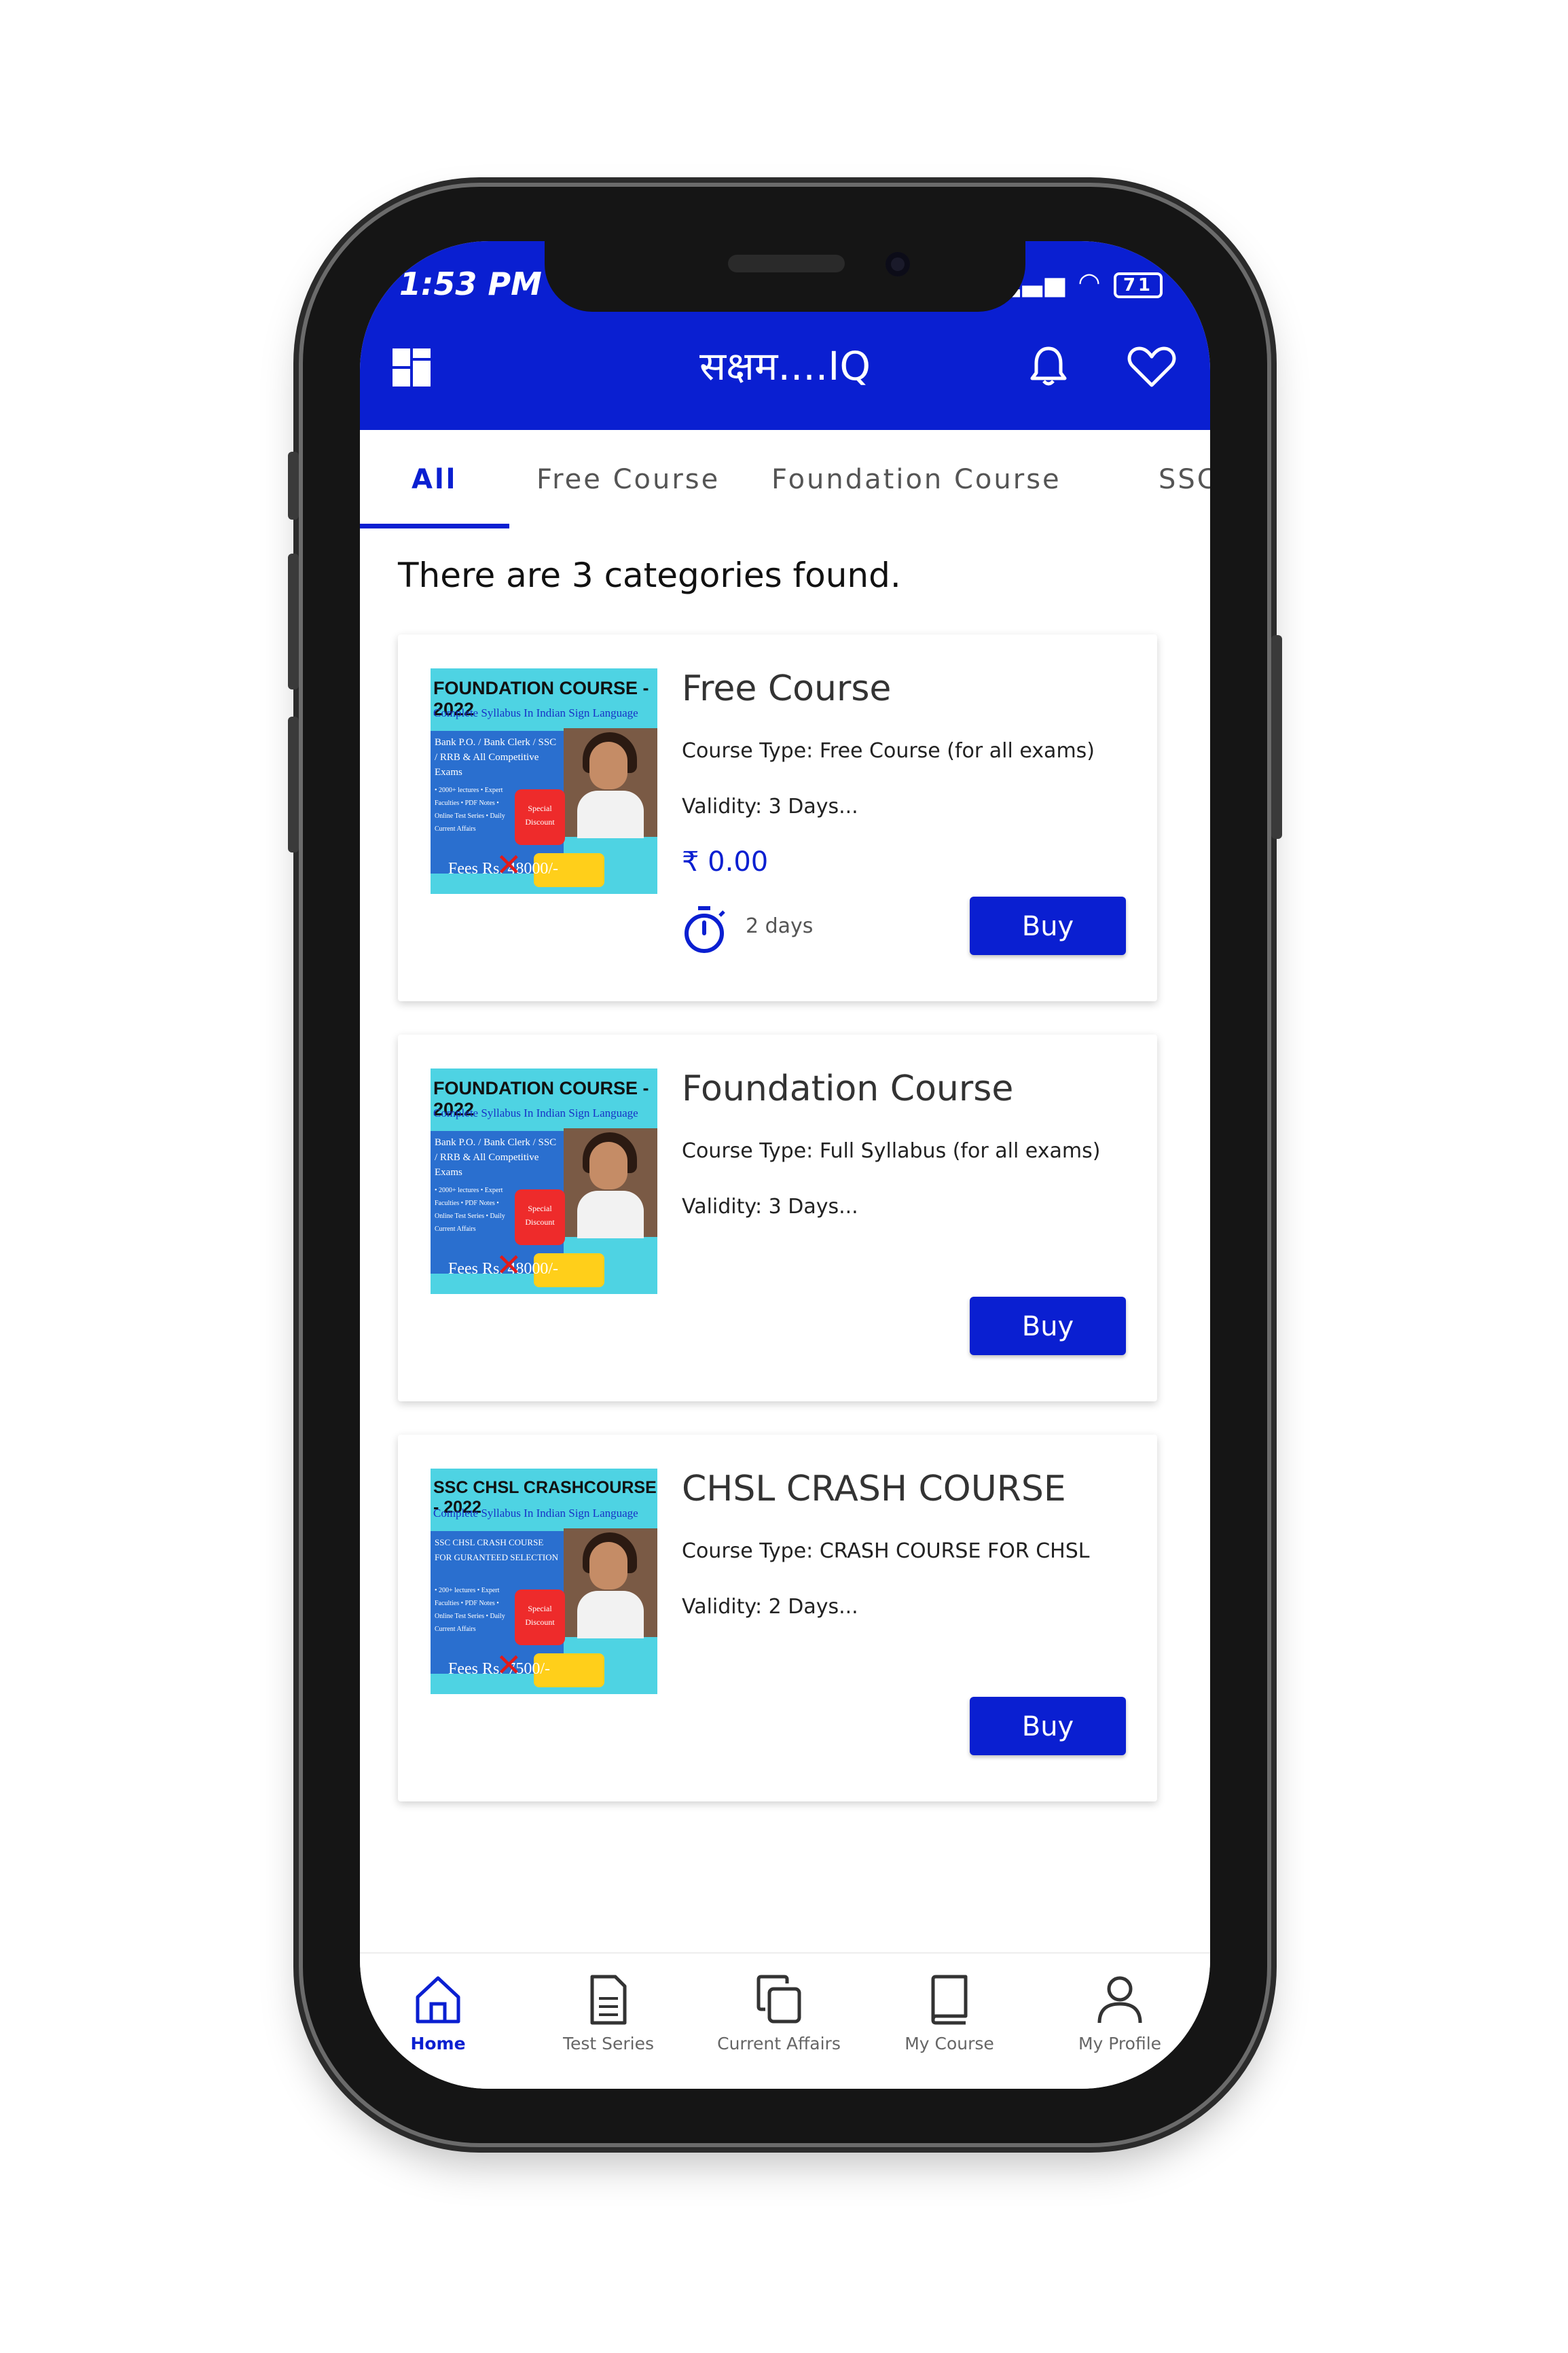 The height and width of the screenshot is (2353, 1568). Describe the element at coordinates (786, 263) in the screenshot. I see `speaker-grill` at that location.